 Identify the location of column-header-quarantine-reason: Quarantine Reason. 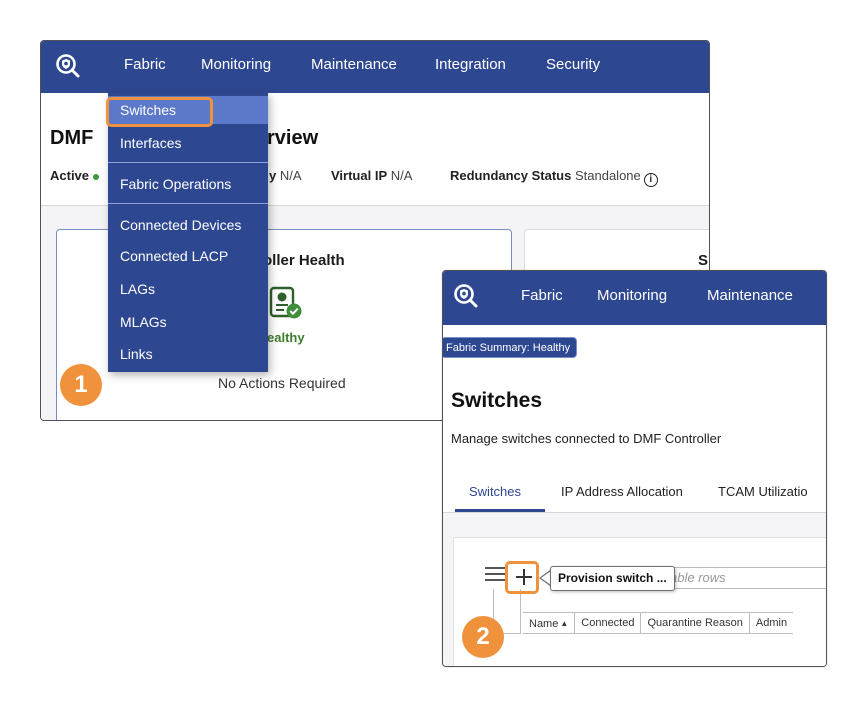
(694, 623).